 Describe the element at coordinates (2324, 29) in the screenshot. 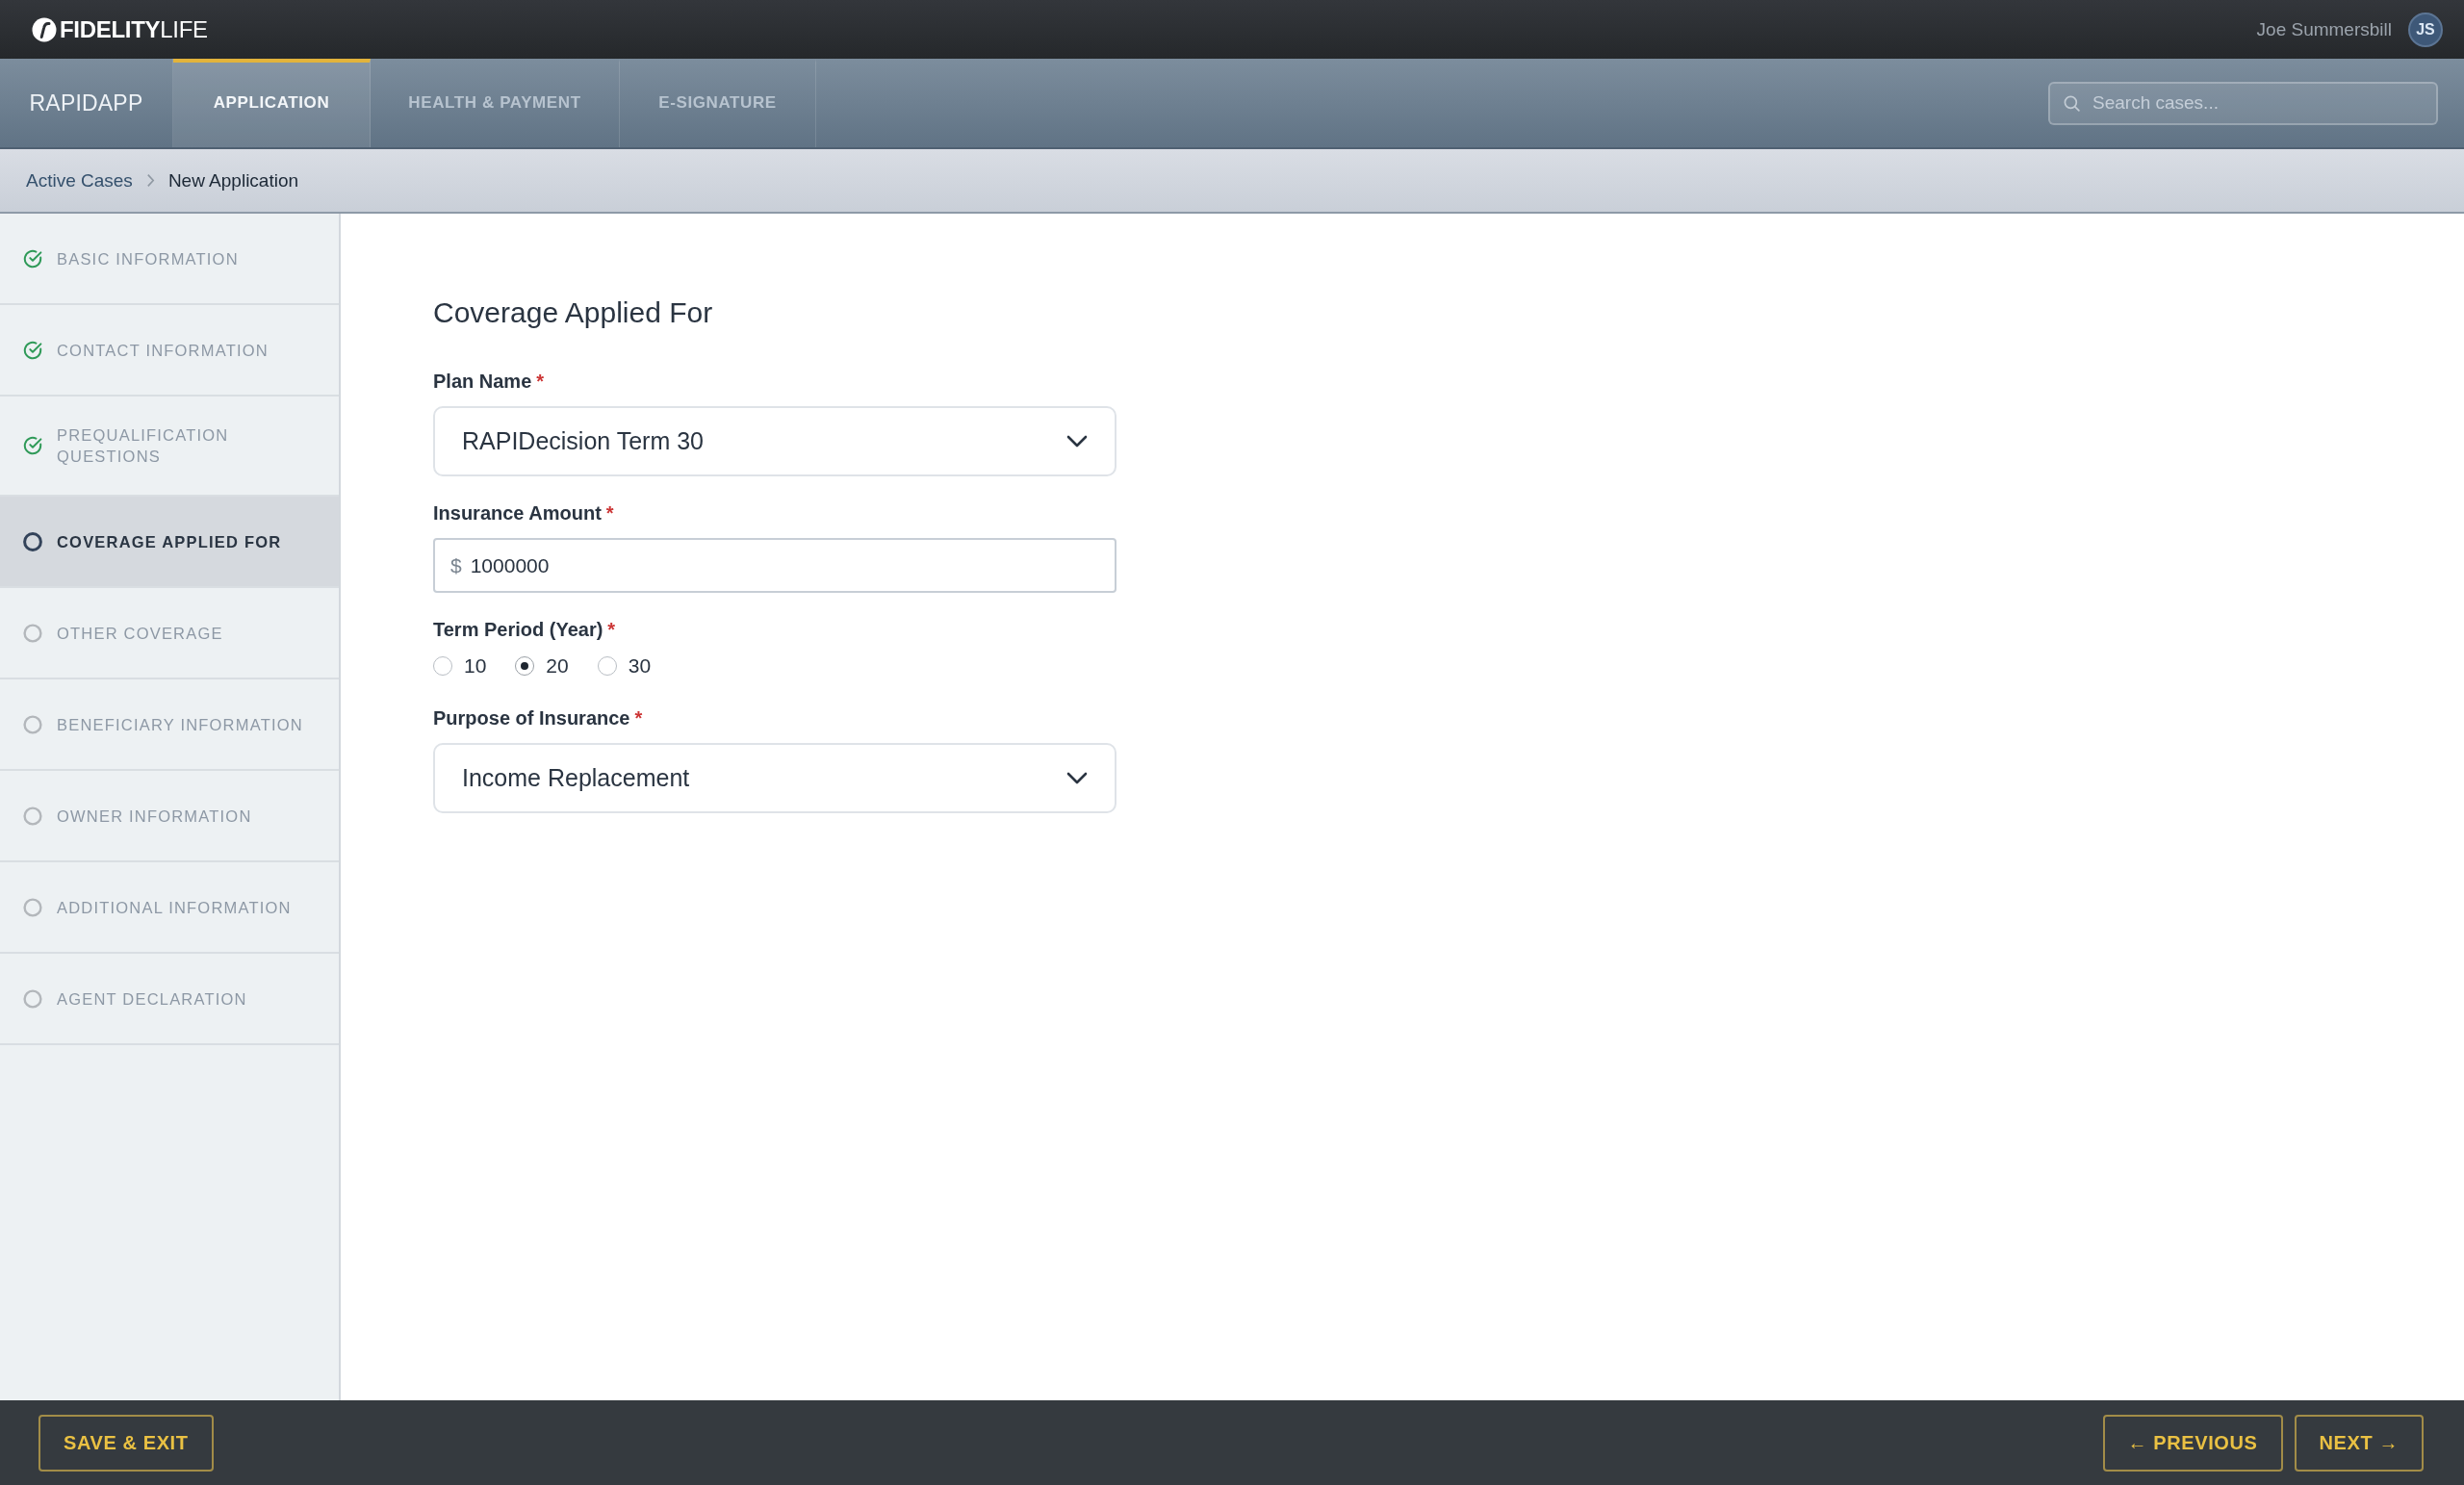

I see `user-name: Joe Summersbill` at that location.